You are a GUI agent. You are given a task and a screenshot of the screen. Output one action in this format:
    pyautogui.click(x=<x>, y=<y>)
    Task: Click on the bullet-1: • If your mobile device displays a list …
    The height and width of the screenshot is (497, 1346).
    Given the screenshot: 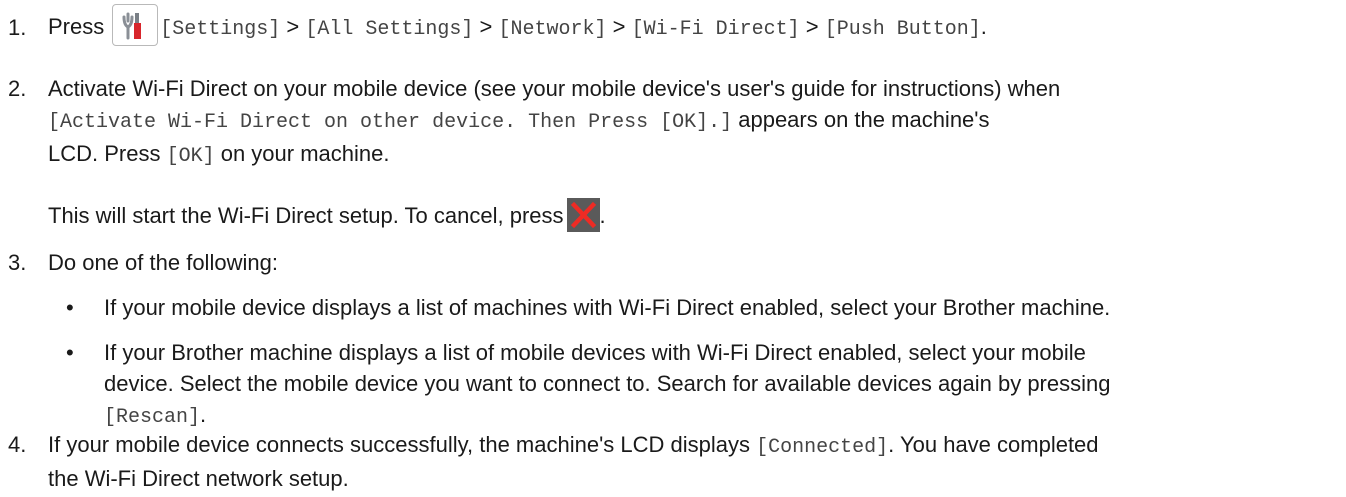 What is the action you would take?
    pyautogui.click(x=673, y=309)
    